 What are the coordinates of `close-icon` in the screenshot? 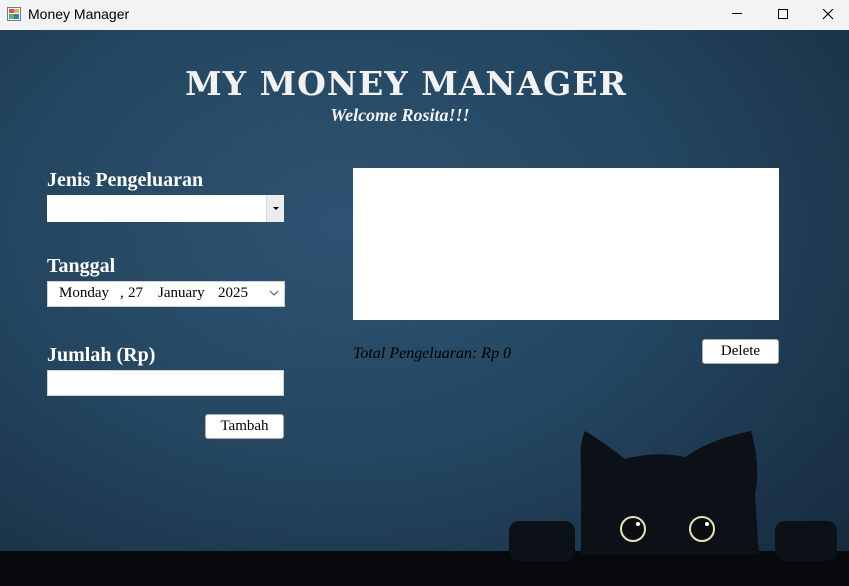 It's located at (828, 14).